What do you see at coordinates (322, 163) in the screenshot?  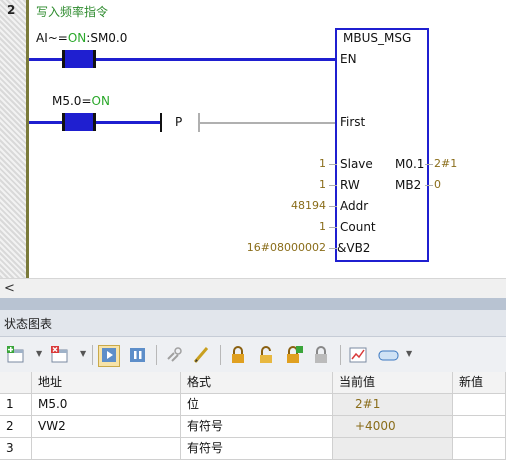 I see `value-slave: 1` at bounding box center [322, 163].